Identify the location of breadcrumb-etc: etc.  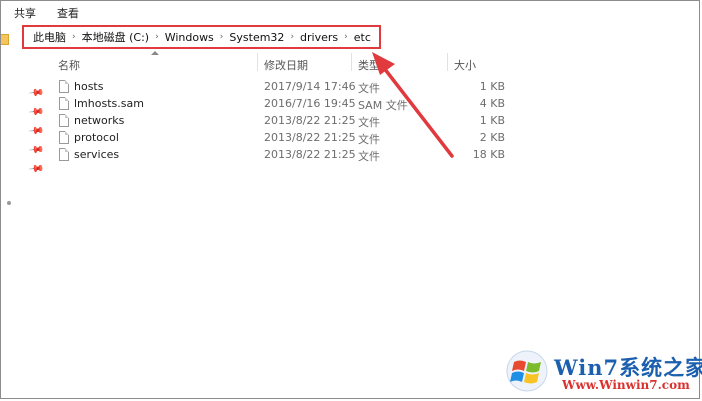
(362, 37).